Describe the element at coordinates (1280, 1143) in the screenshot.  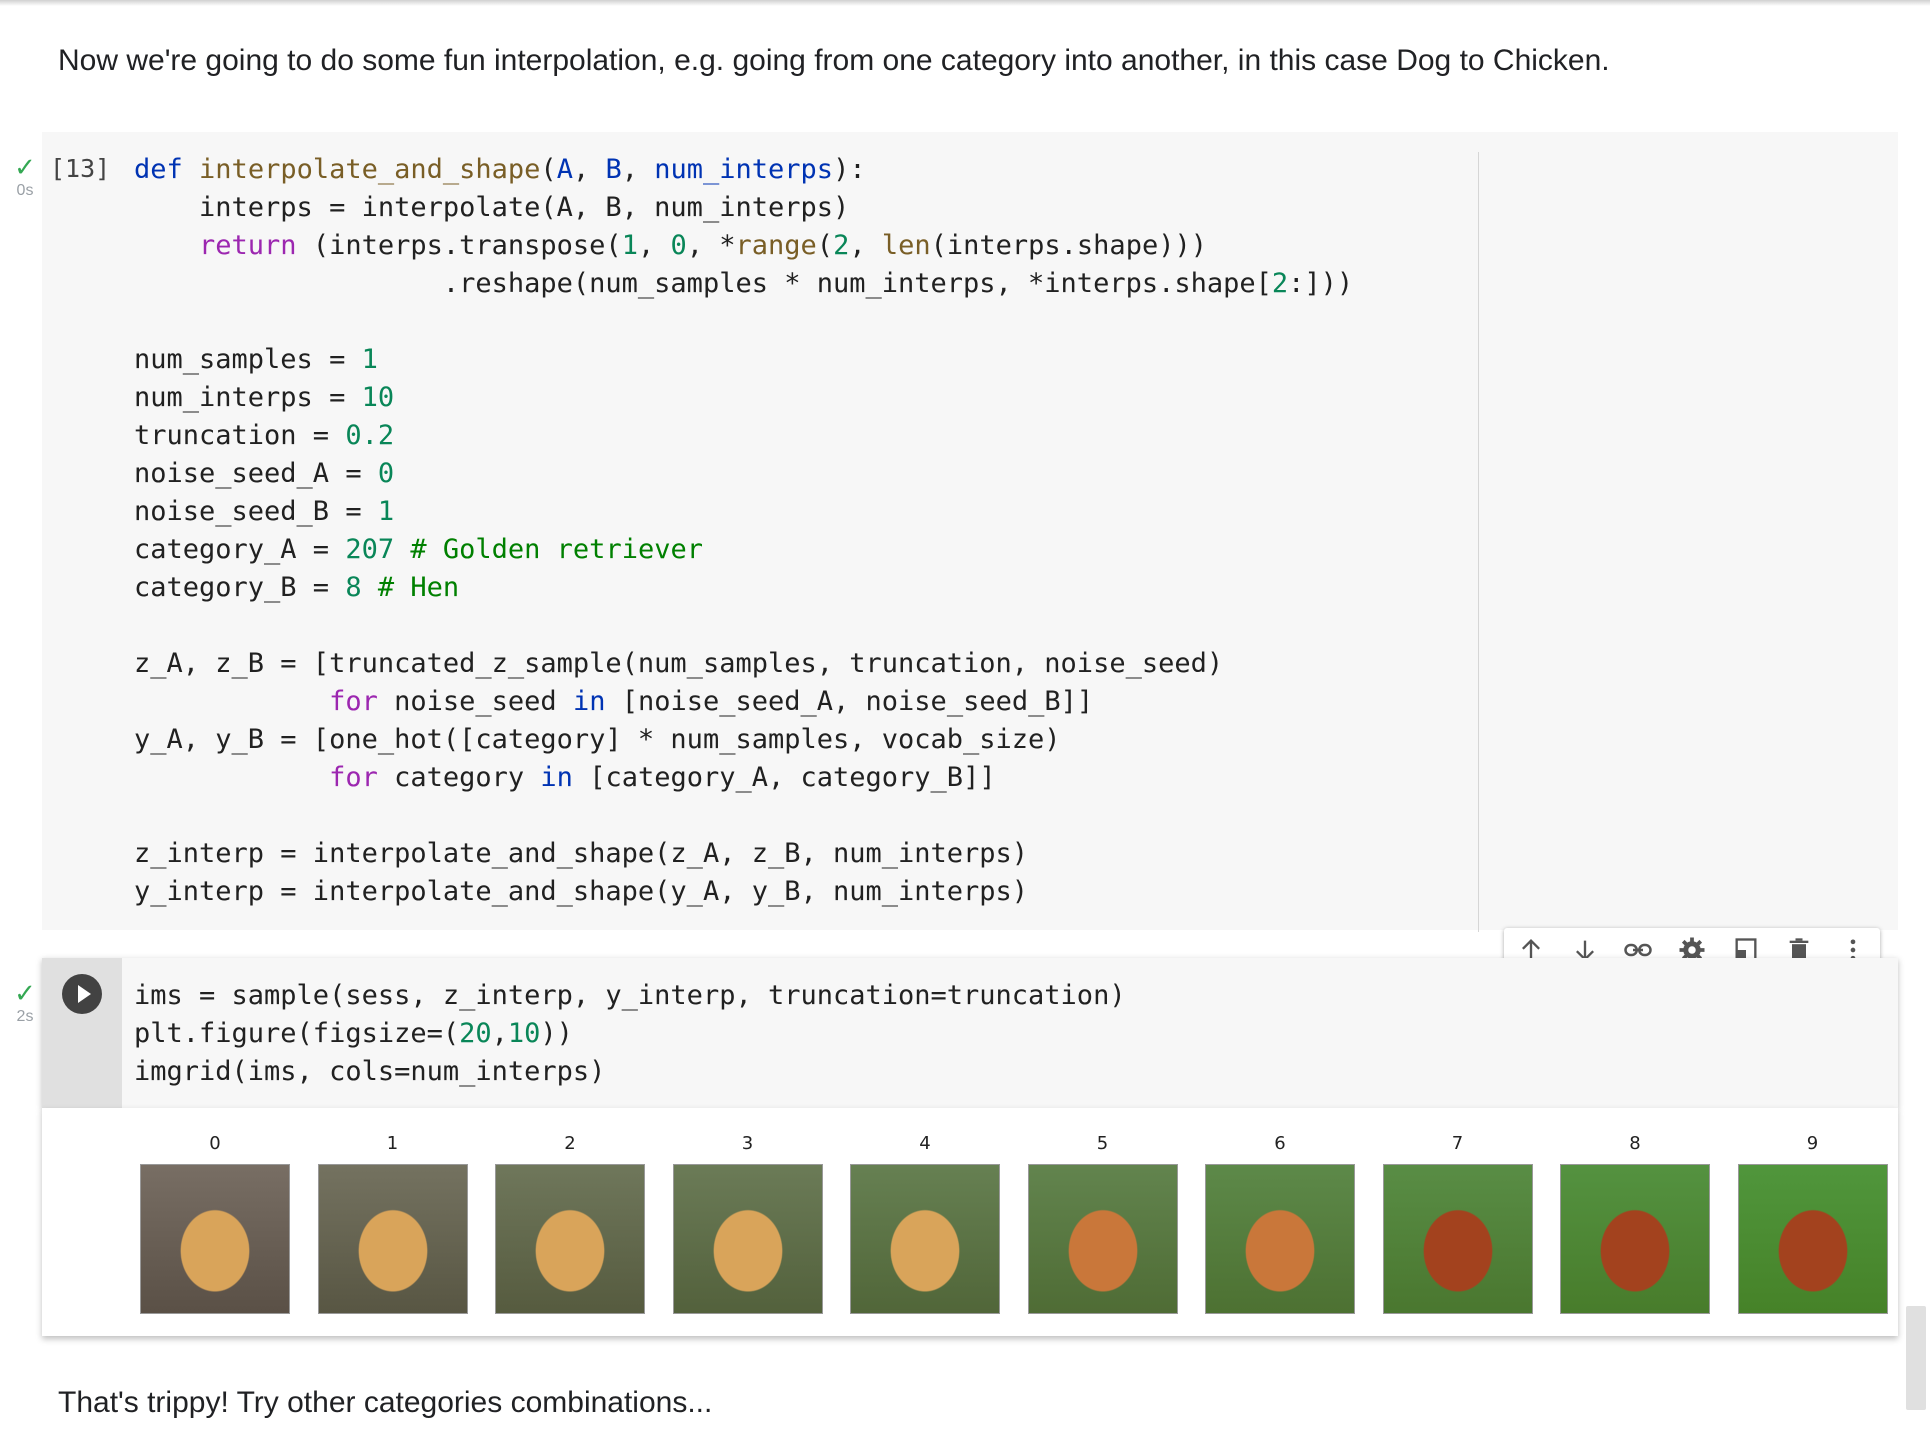
I see `image-label: 6` at that location.